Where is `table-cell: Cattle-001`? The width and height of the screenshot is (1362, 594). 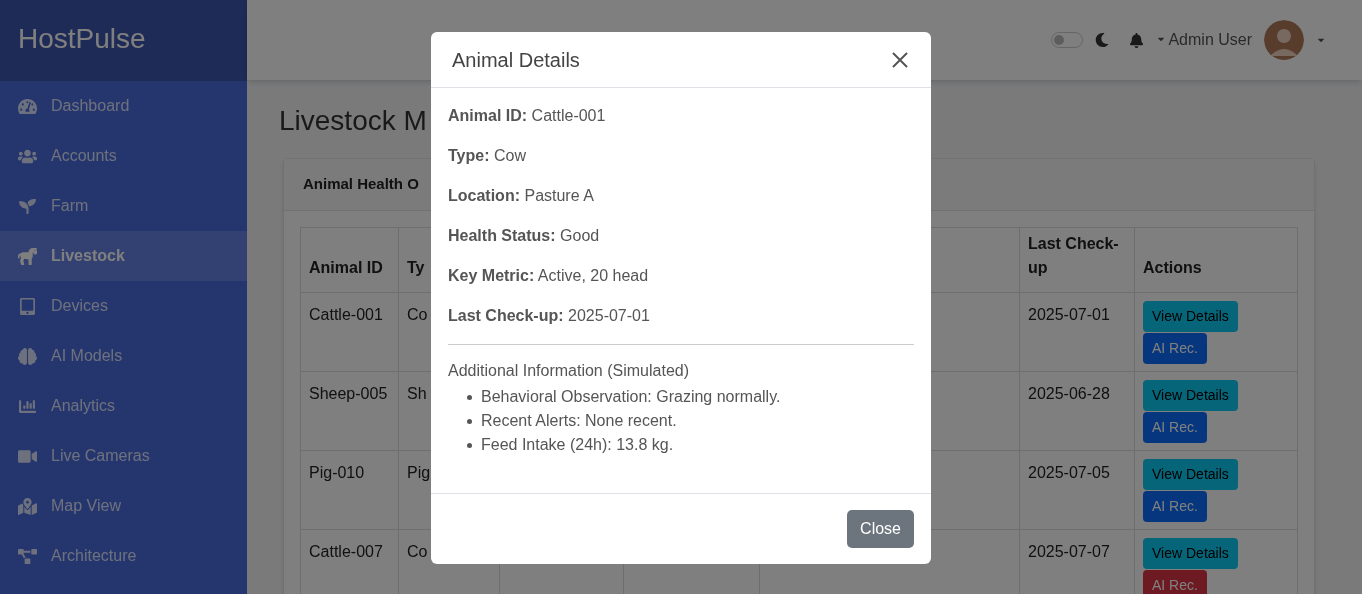 table-cell: Cattle-001 is located at coordinates (349, 332).